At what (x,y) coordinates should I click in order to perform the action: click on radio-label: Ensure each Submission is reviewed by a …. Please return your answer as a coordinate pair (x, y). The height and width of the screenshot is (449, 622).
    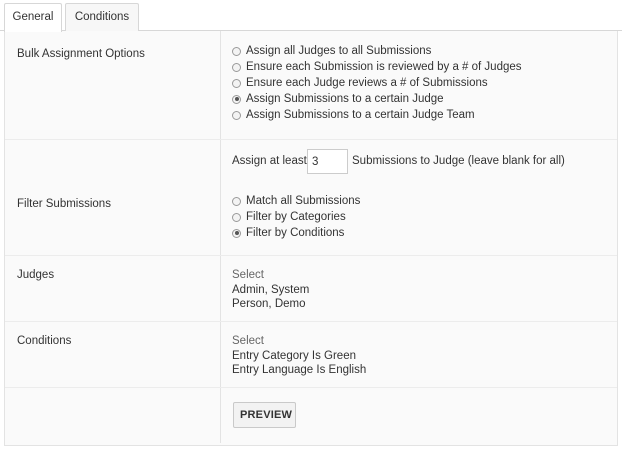
    Looking at the image, I should click on (384, 67).